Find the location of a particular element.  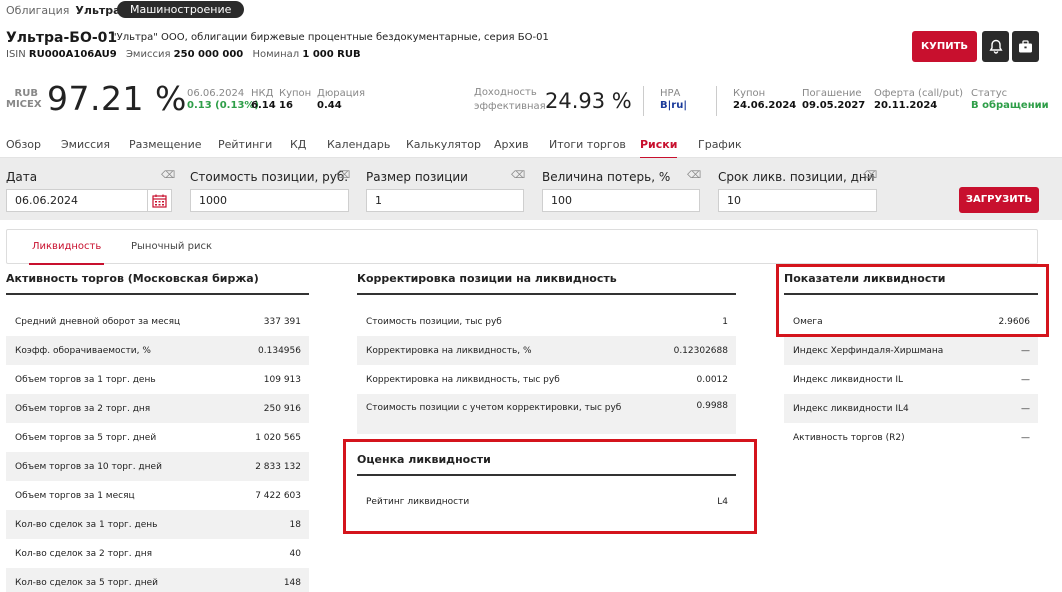

coupon-label: Купон is located at coordinates (295, 93).